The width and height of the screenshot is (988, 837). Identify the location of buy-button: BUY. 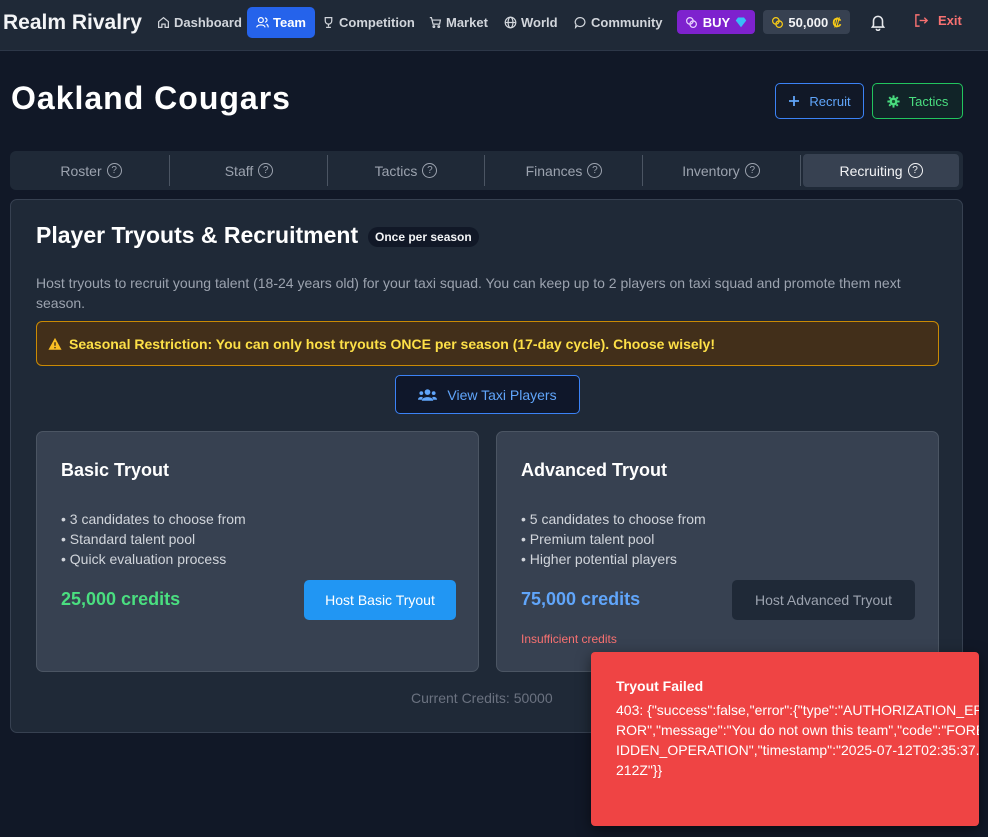
(716, 22).